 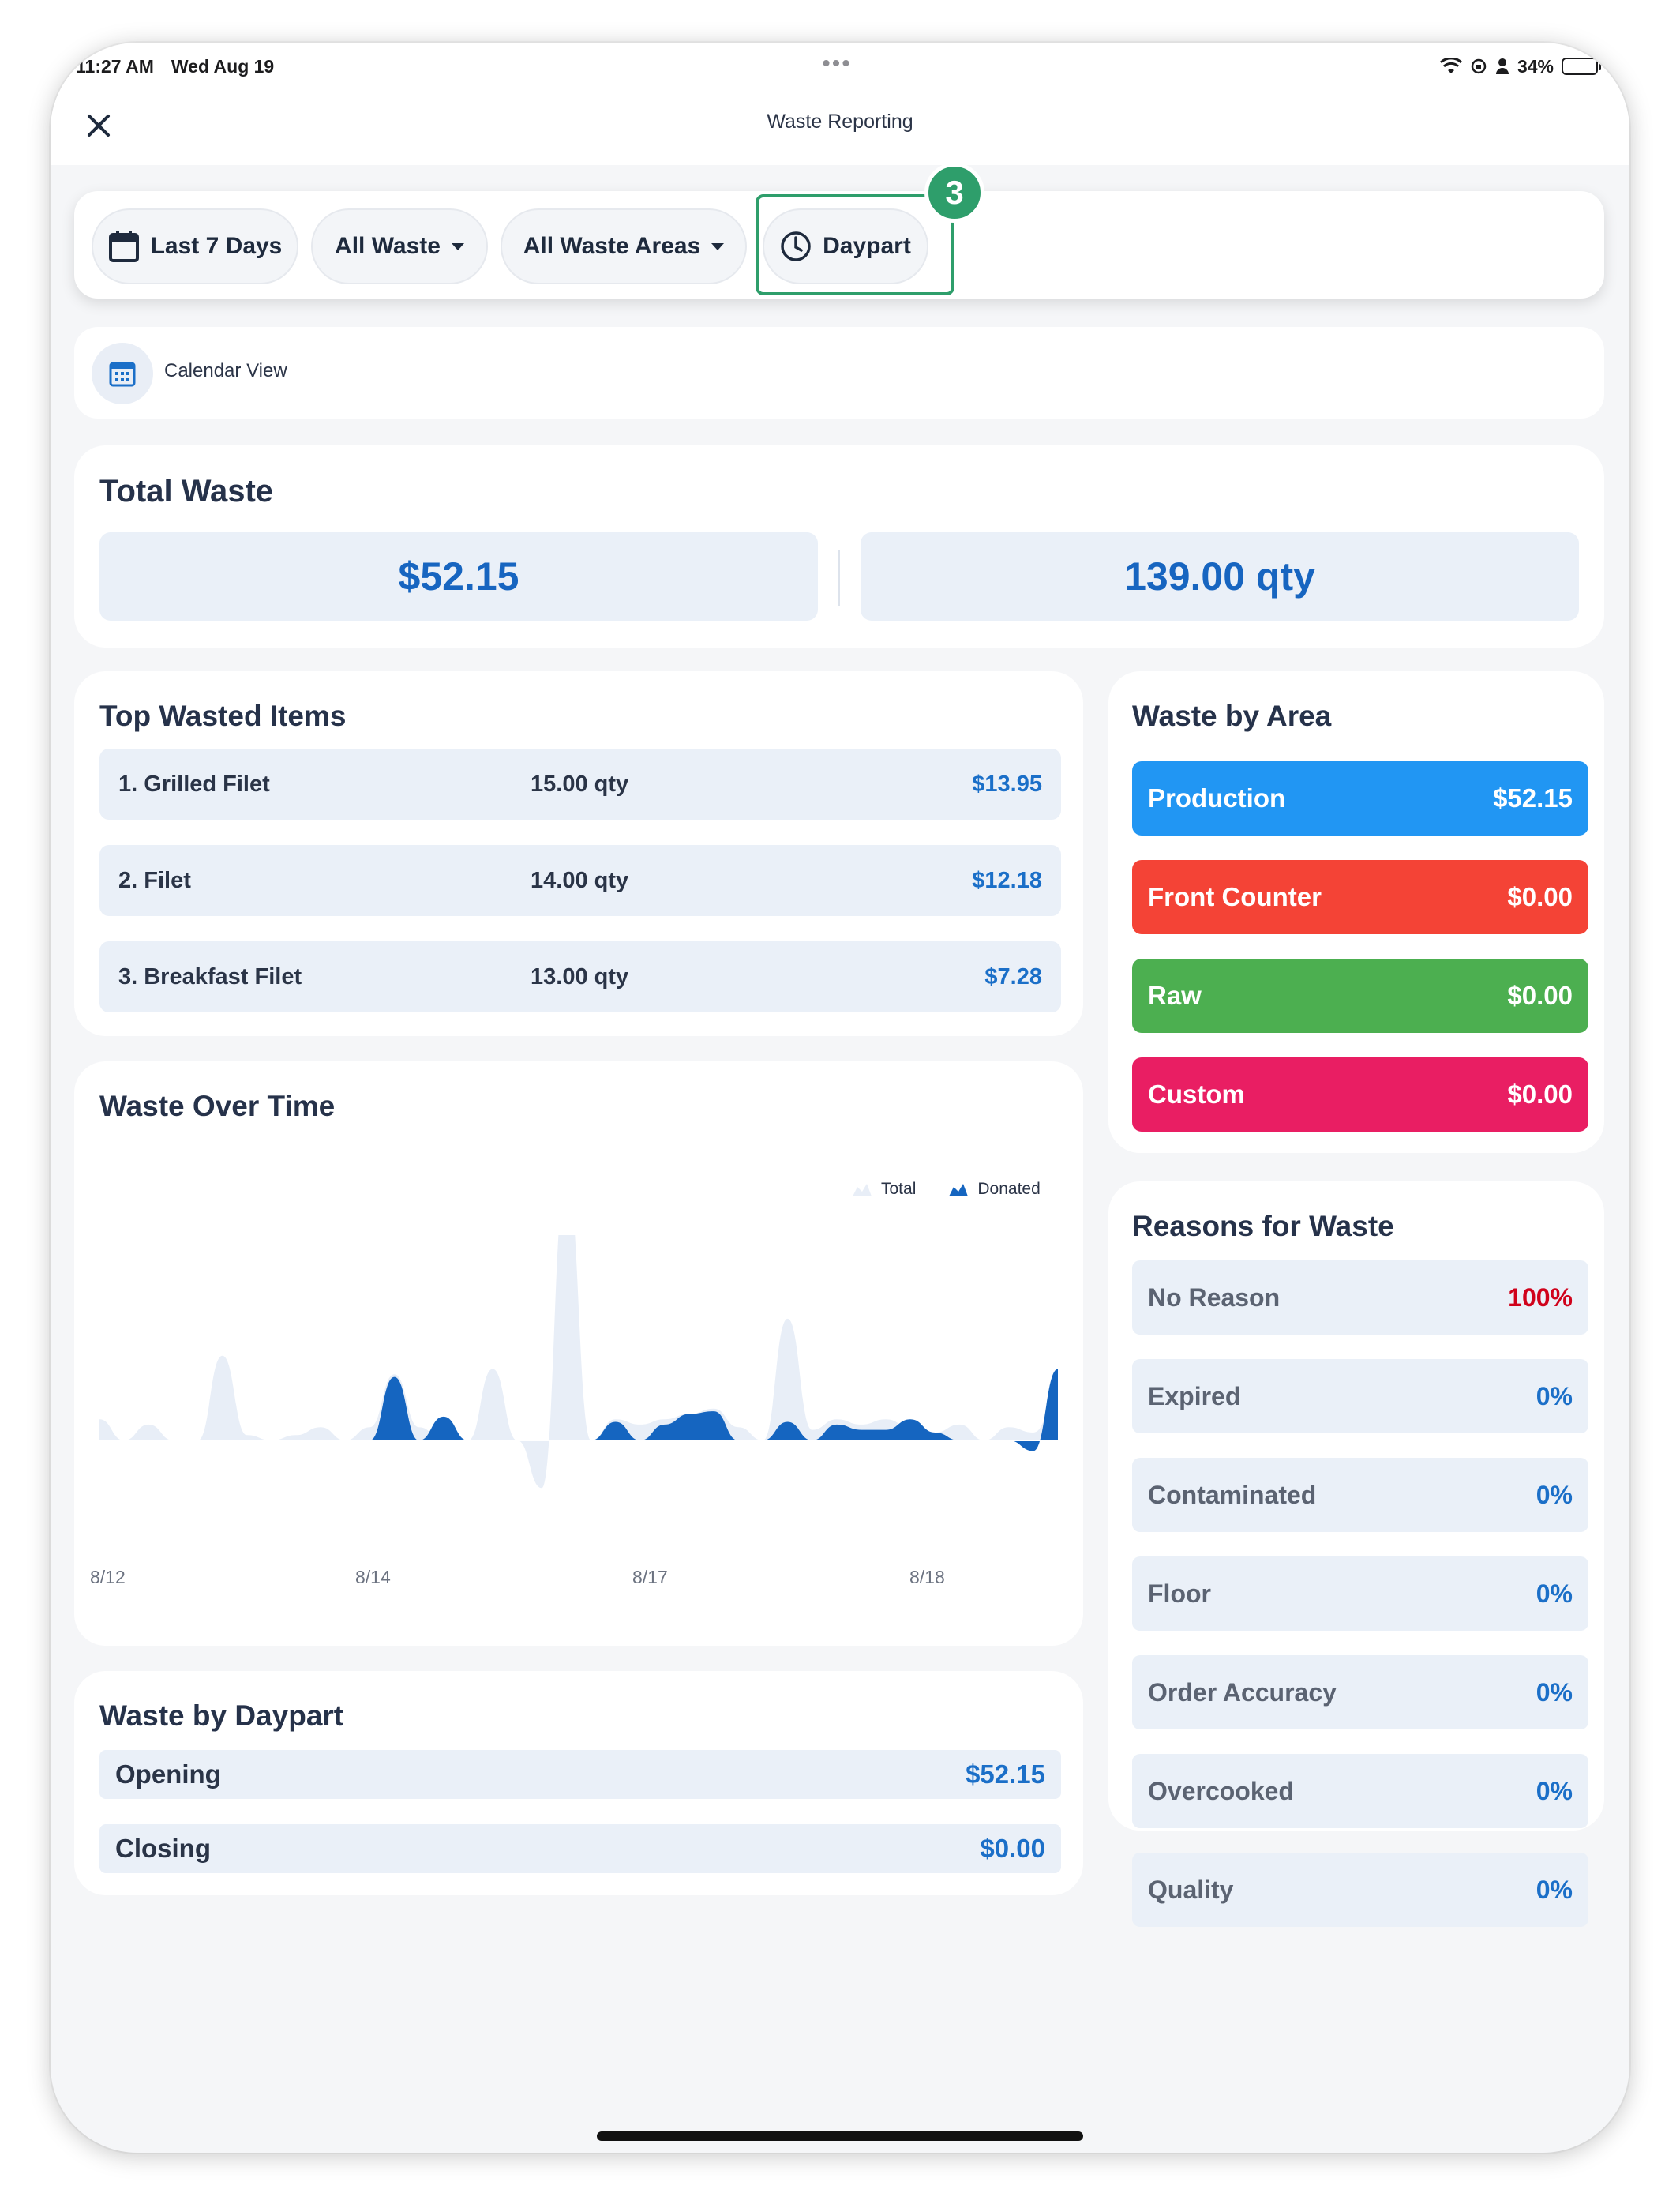 What do you see at coordinates (1360, 1593) in the screenshot?
I see `reason-row: Floor 0%` at bounding box center [1360, 1593].